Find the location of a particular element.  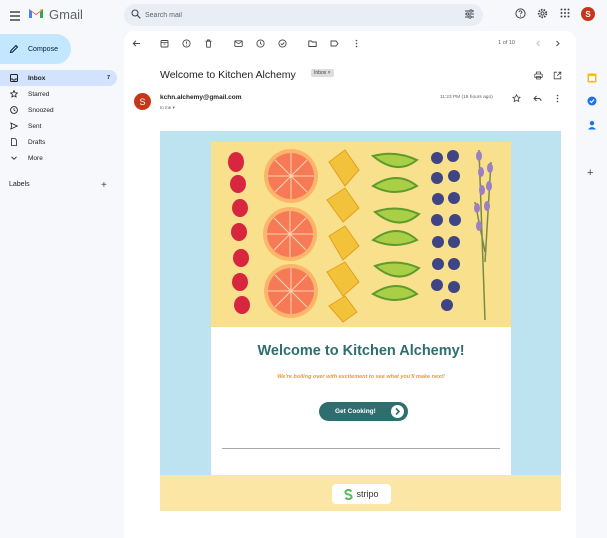

sidebar-item-label: Drafts is located at coordinates (37, 142).